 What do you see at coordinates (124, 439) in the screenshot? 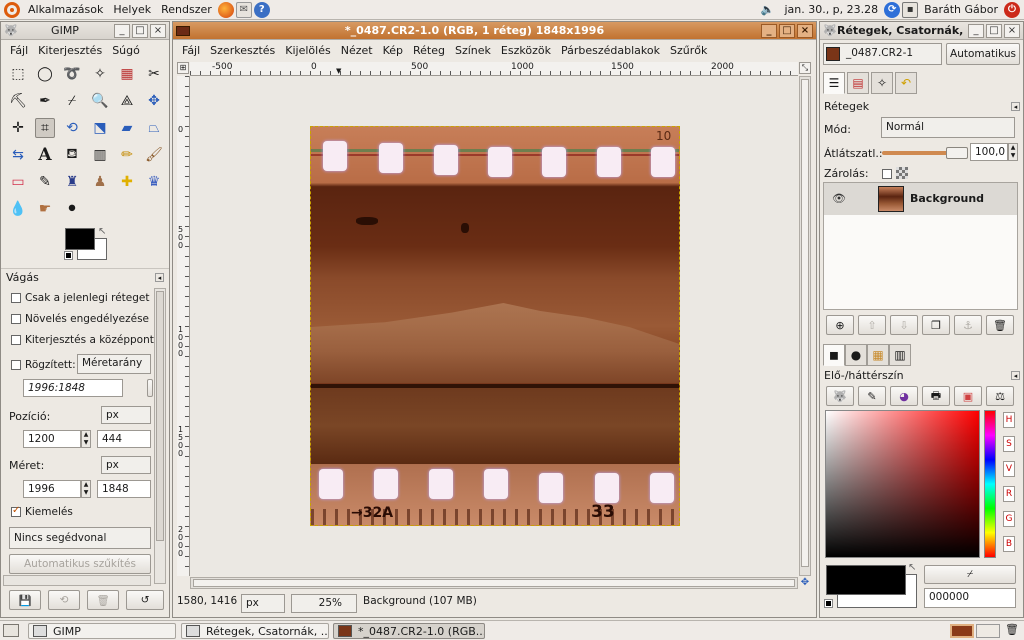
I see `position-y-input: 444` at bounding box center [124, 439].